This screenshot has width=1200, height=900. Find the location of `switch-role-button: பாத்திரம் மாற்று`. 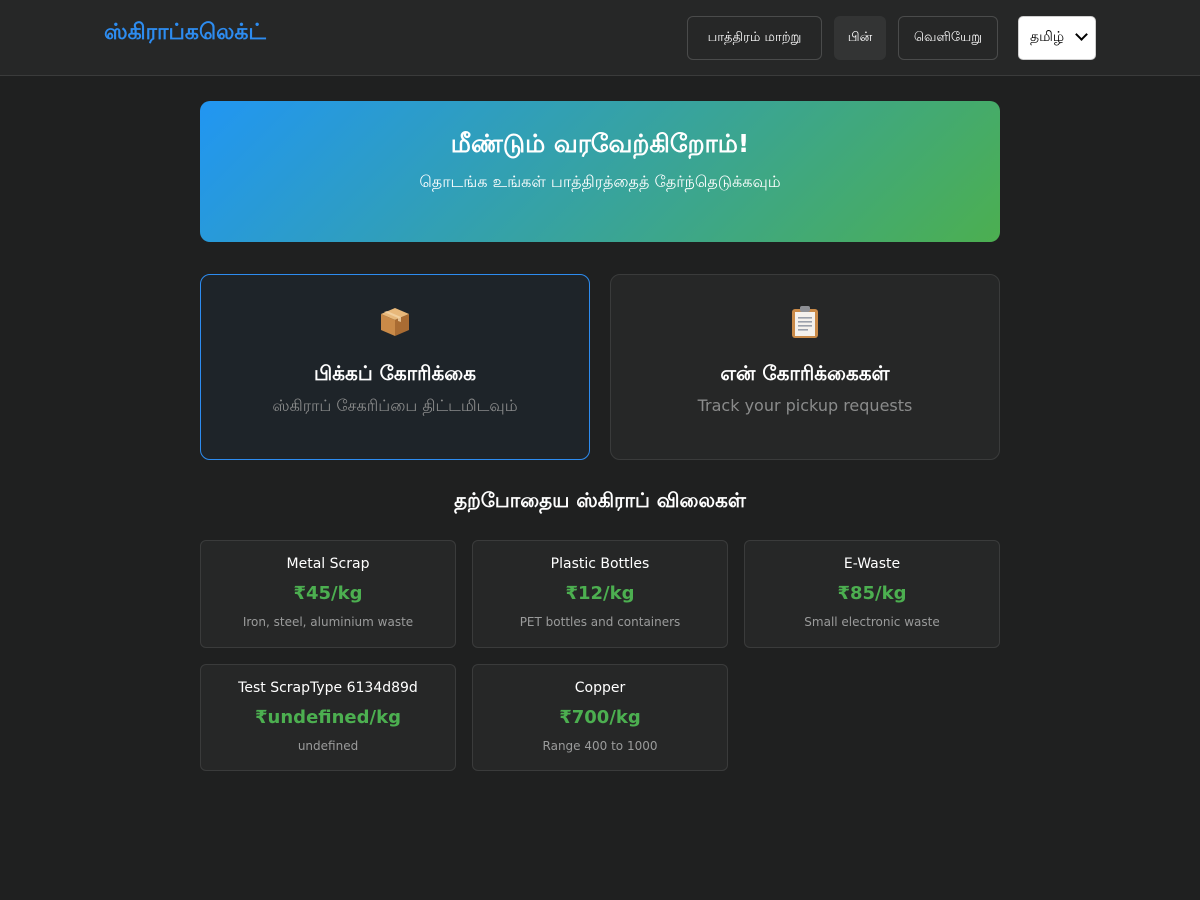

switch-role-button: பாத்திரம் மாற்று is located at coordinates (754, 38).